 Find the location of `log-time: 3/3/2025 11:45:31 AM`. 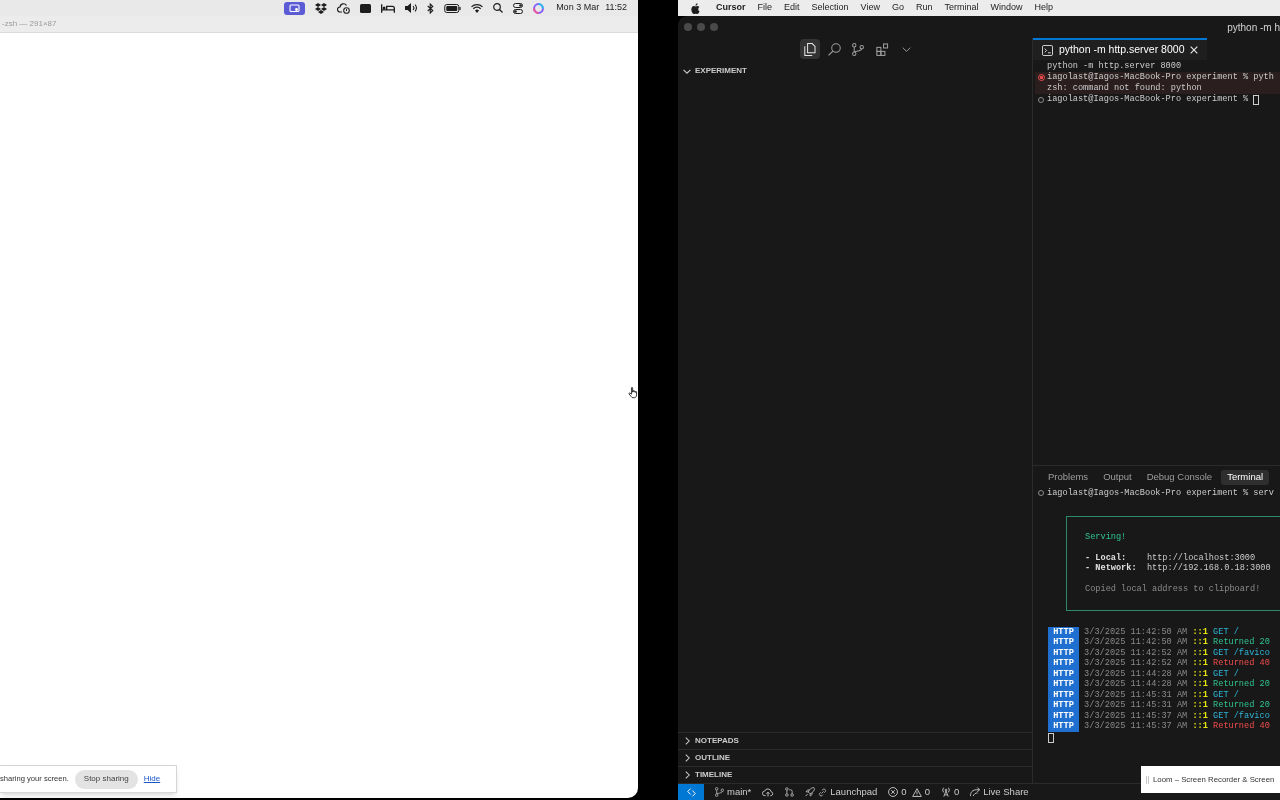

log-time: 3/3/2025 11:45:31 AM is located at coordinates (1136, 694).